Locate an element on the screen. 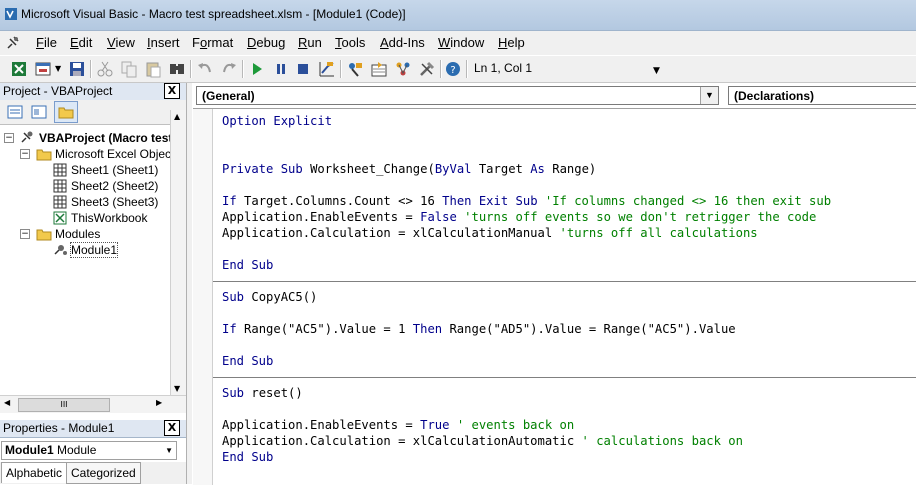  code-text: Target.Columns.Count <> 16 is located at coordinates (343, 201).